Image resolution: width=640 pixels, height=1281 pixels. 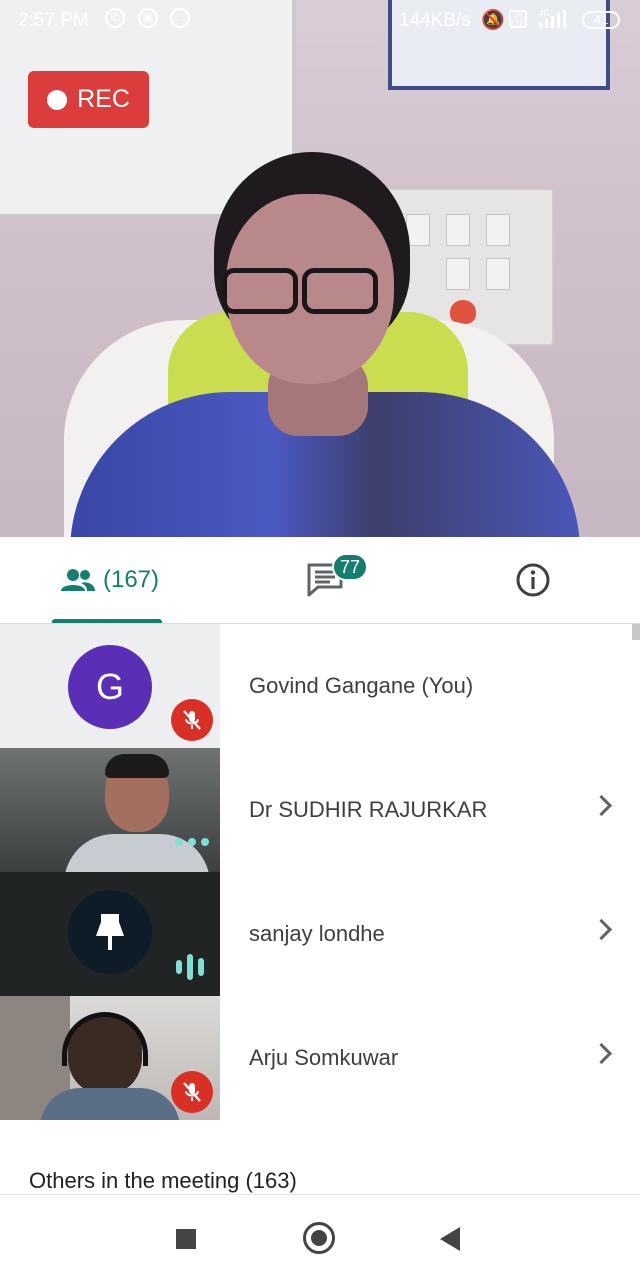 I want to click on scrollbar, so click(x=636, y=632).